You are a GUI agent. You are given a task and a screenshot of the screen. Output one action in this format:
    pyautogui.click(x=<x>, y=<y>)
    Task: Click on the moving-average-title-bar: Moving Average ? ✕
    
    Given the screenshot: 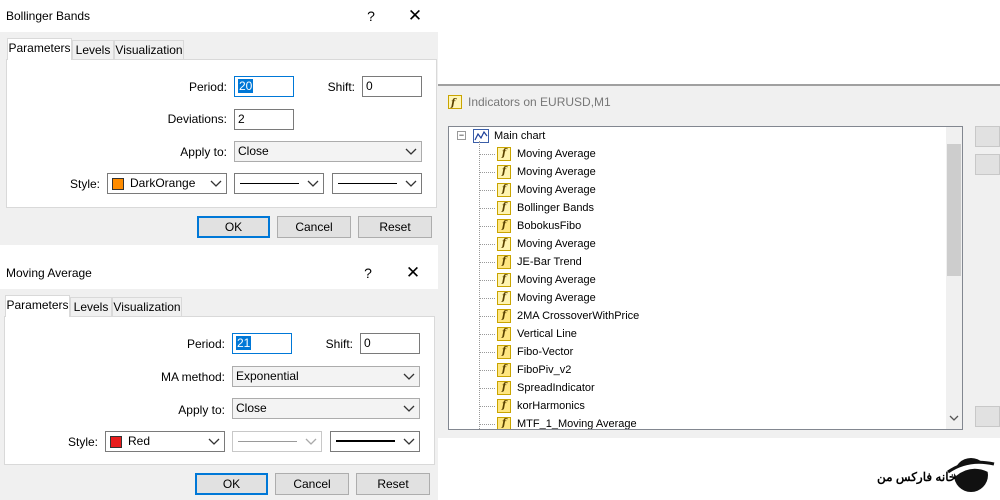 What is the action you would take?
    pyautogui.click(x=219, y=273)
    